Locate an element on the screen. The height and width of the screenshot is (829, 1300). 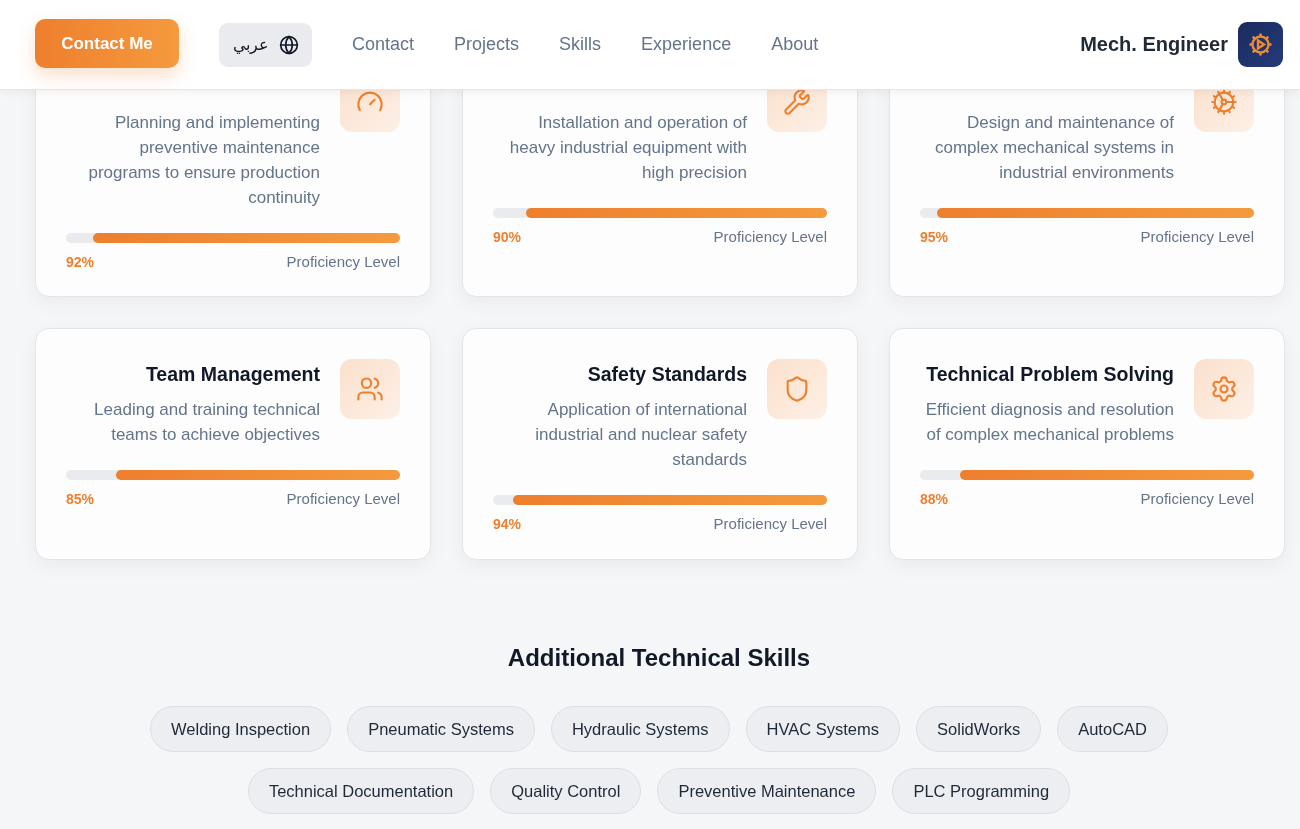
proficiency-percent: 94% is located at coordinates (507, 523).